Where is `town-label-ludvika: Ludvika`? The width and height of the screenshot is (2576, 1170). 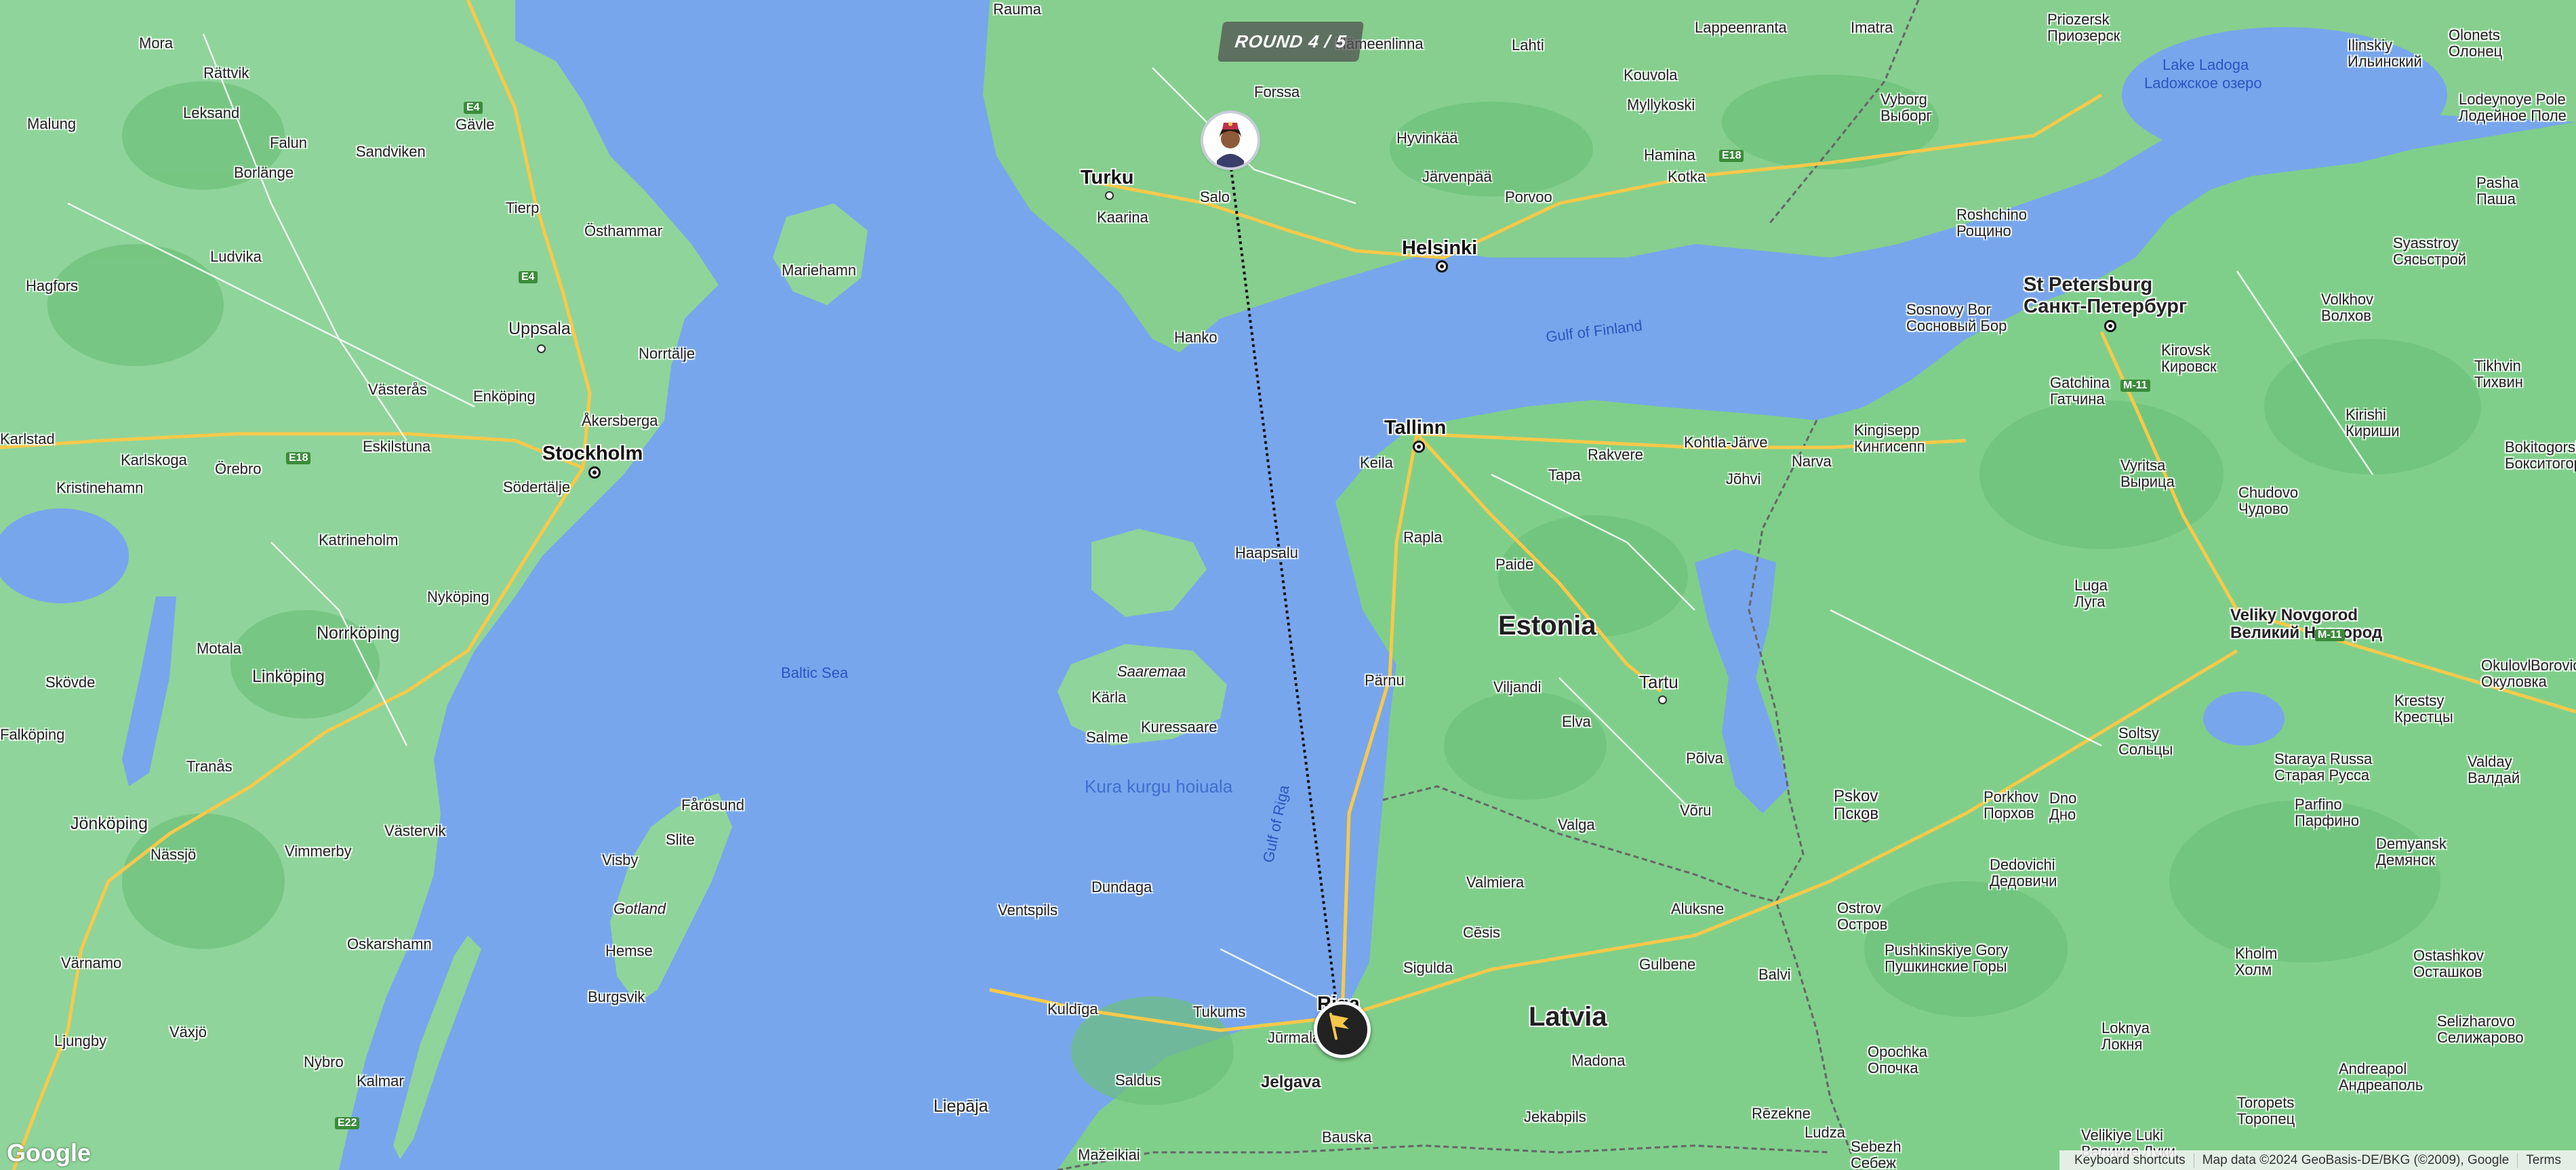
town-label-ludvika: Ludvika is located at coordinates (236, 256).